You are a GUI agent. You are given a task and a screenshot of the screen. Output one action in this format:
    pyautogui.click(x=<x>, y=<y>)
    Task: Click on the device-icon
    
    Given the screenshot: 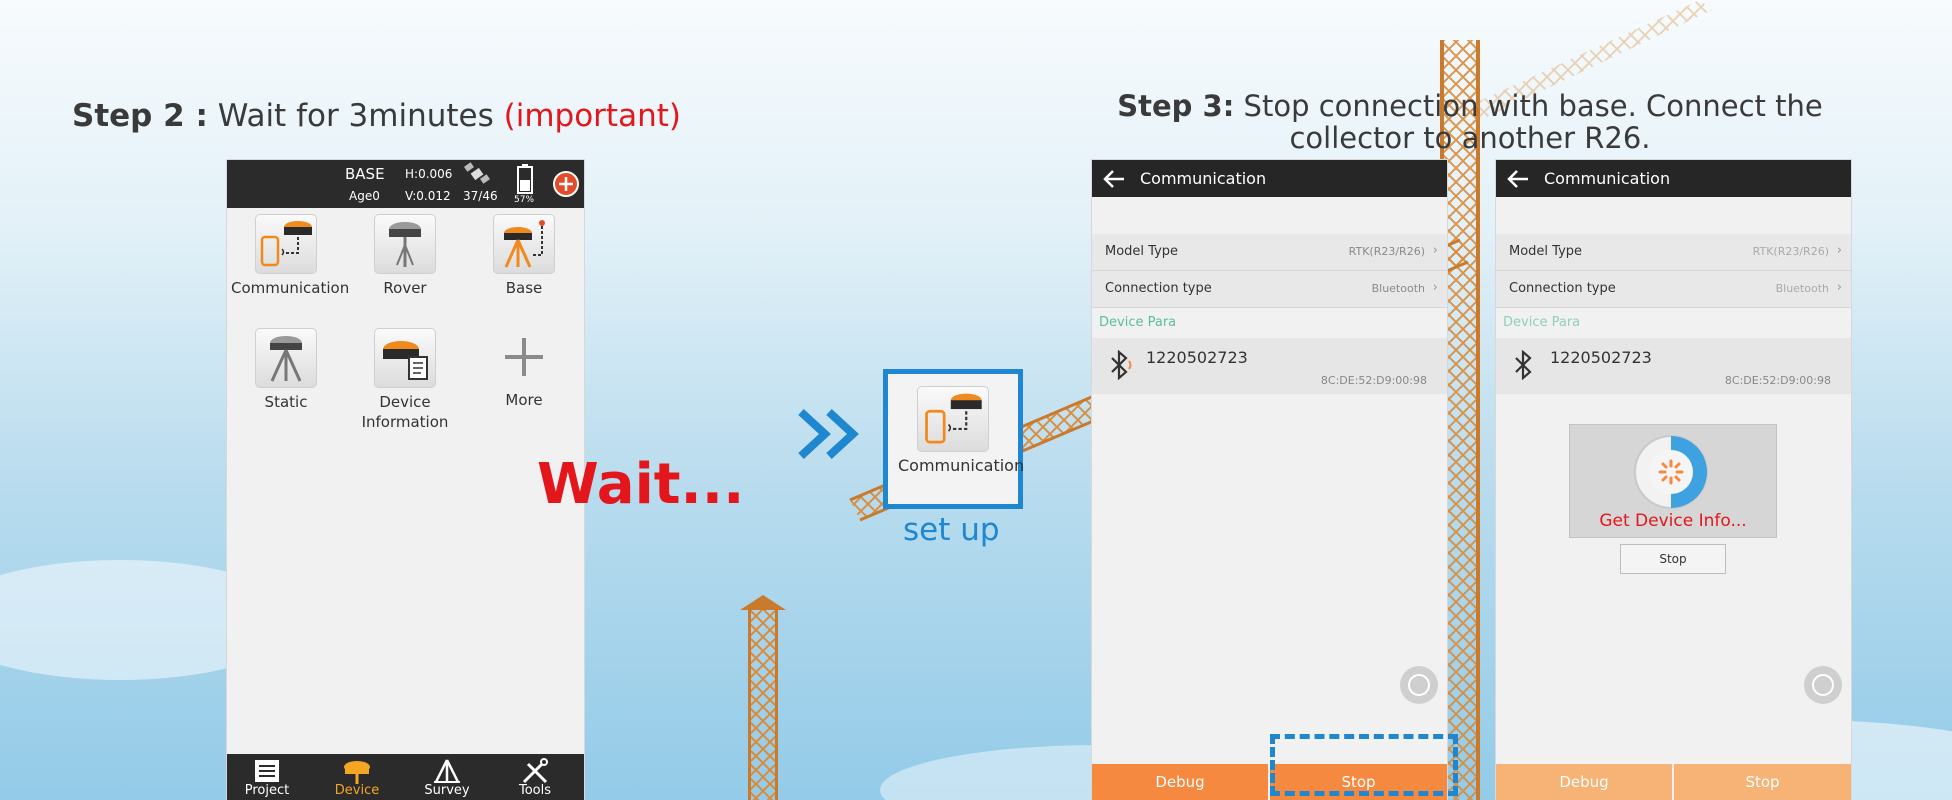 What is the action you would take?
    pyautogui.click(x=357, y=772)
    